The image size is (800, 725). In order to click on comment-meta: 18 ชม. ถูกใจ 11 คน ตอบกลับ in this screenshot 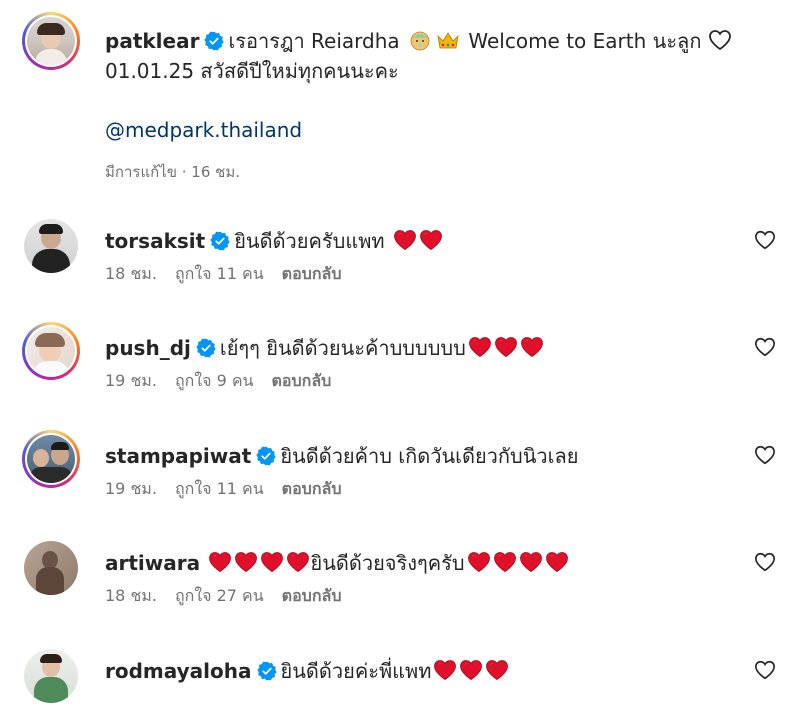, I will do `click(232, 274)`.